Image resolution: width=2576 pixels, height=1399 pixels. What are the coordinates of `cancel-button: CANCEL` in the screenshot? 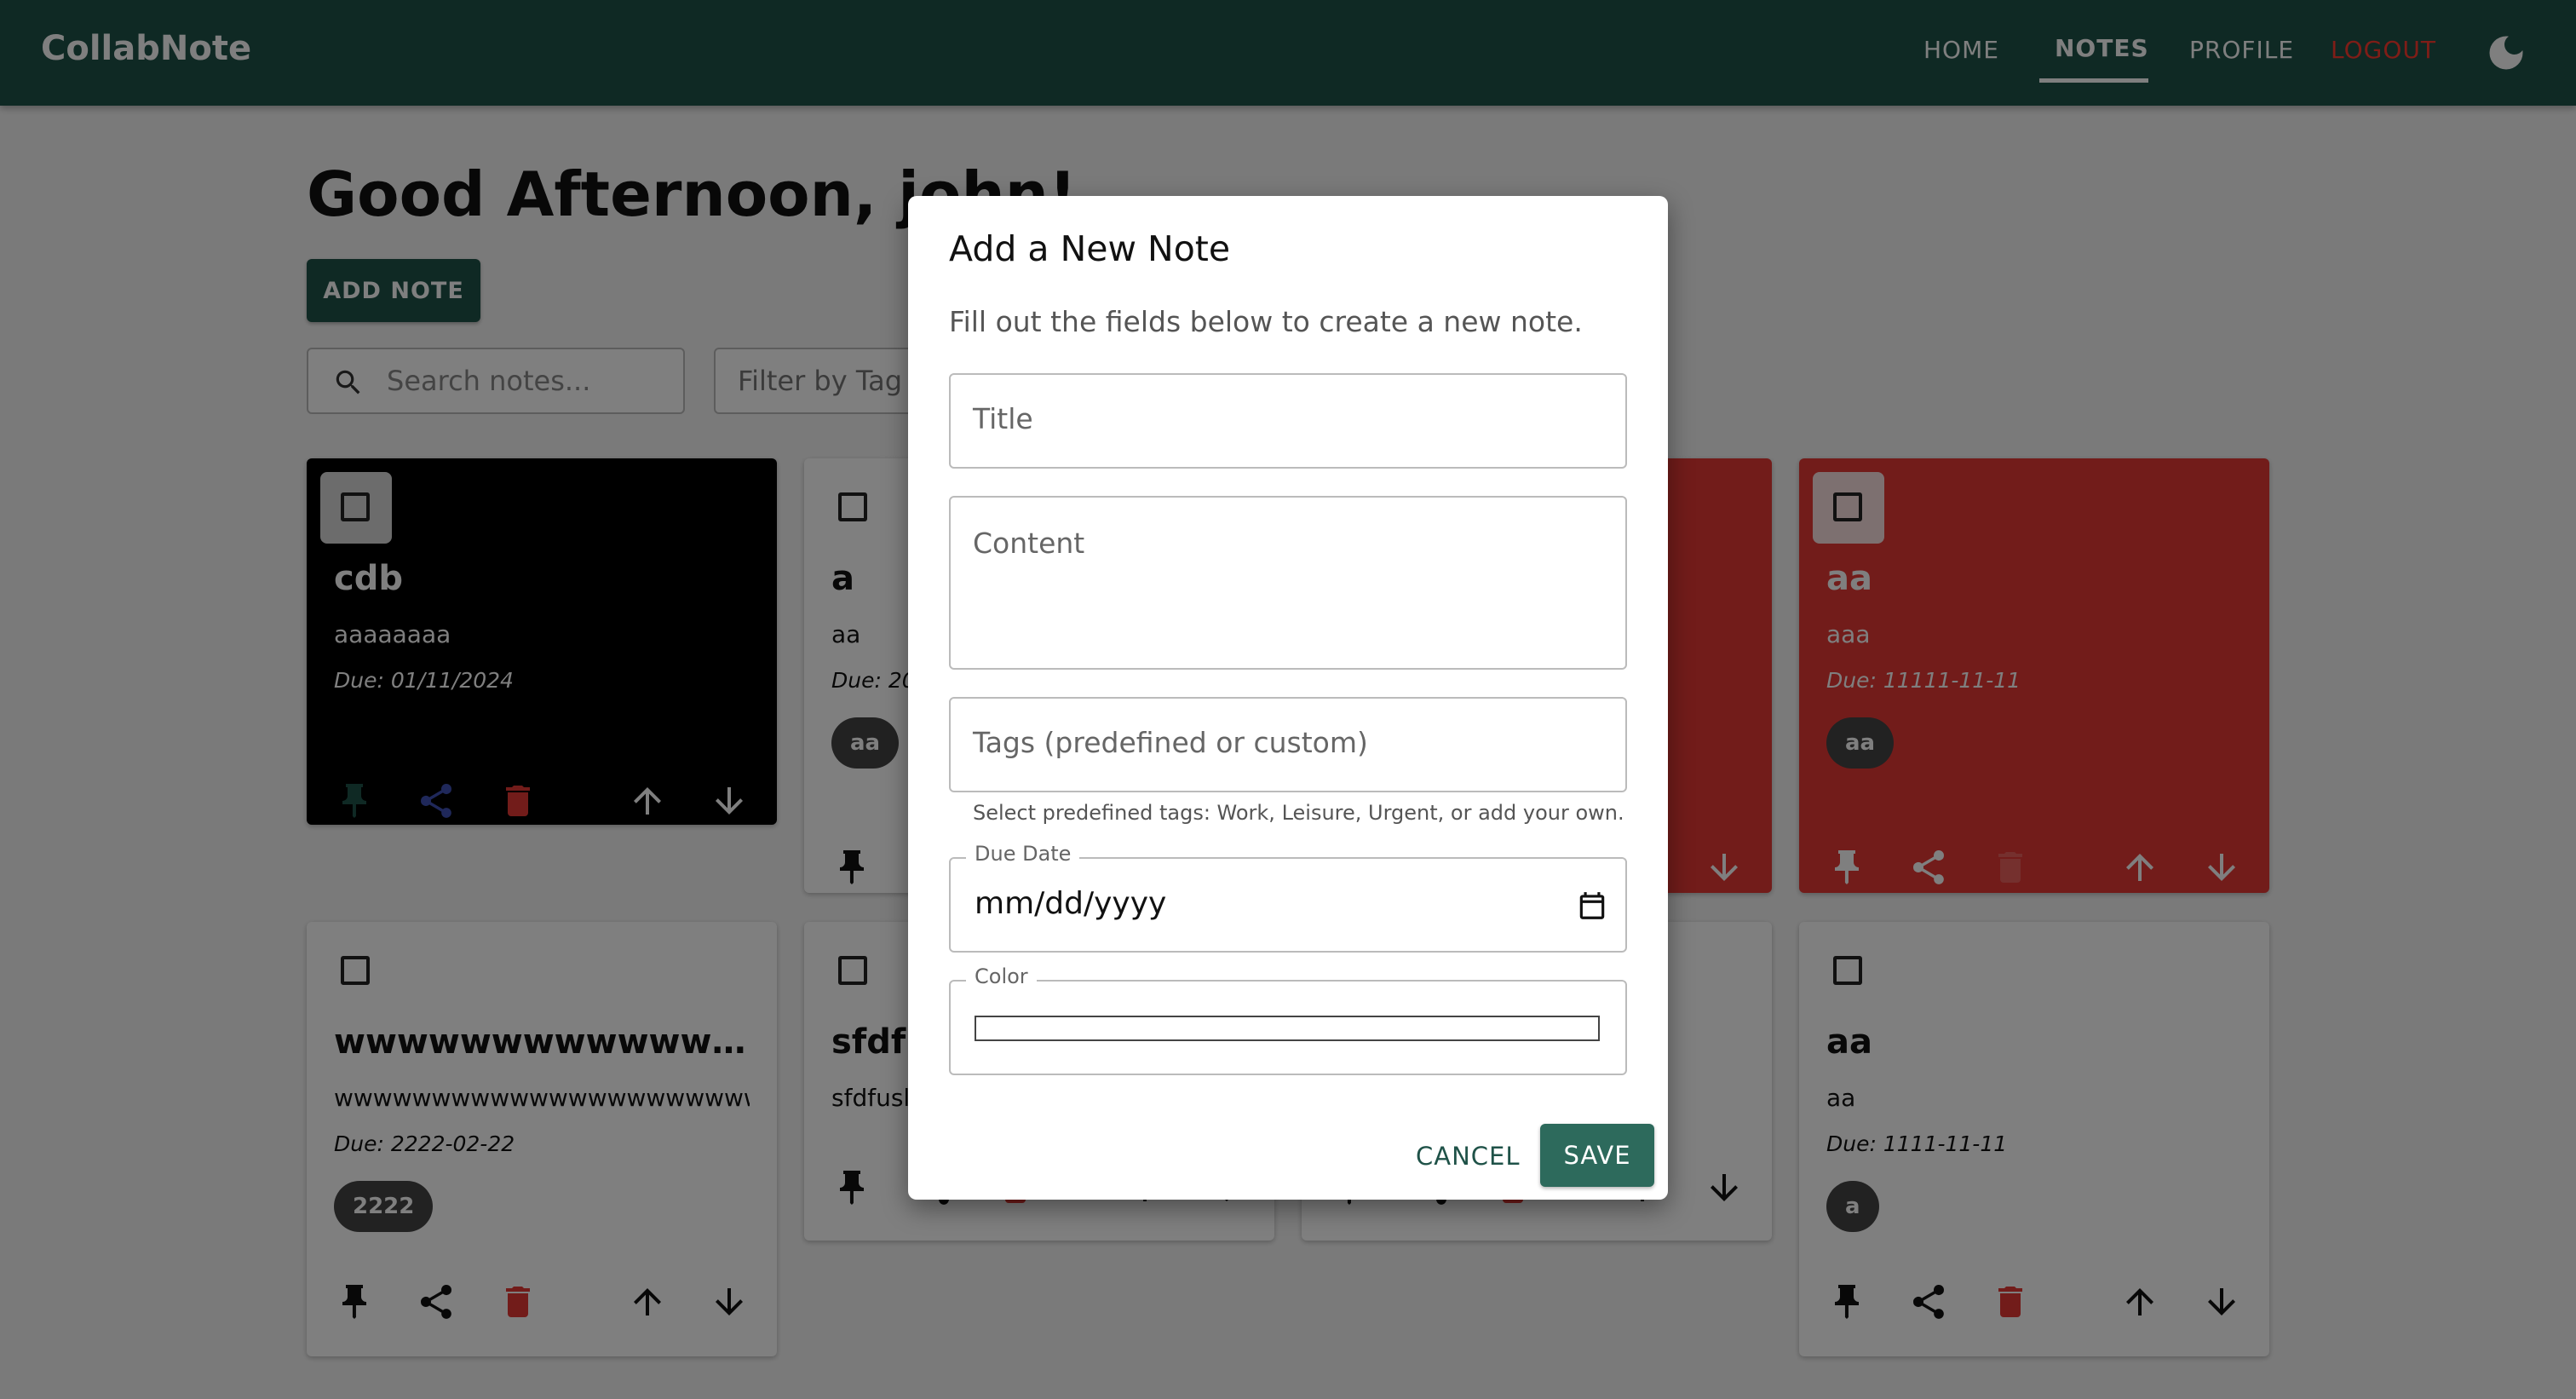 It's located at (1469, 1156).